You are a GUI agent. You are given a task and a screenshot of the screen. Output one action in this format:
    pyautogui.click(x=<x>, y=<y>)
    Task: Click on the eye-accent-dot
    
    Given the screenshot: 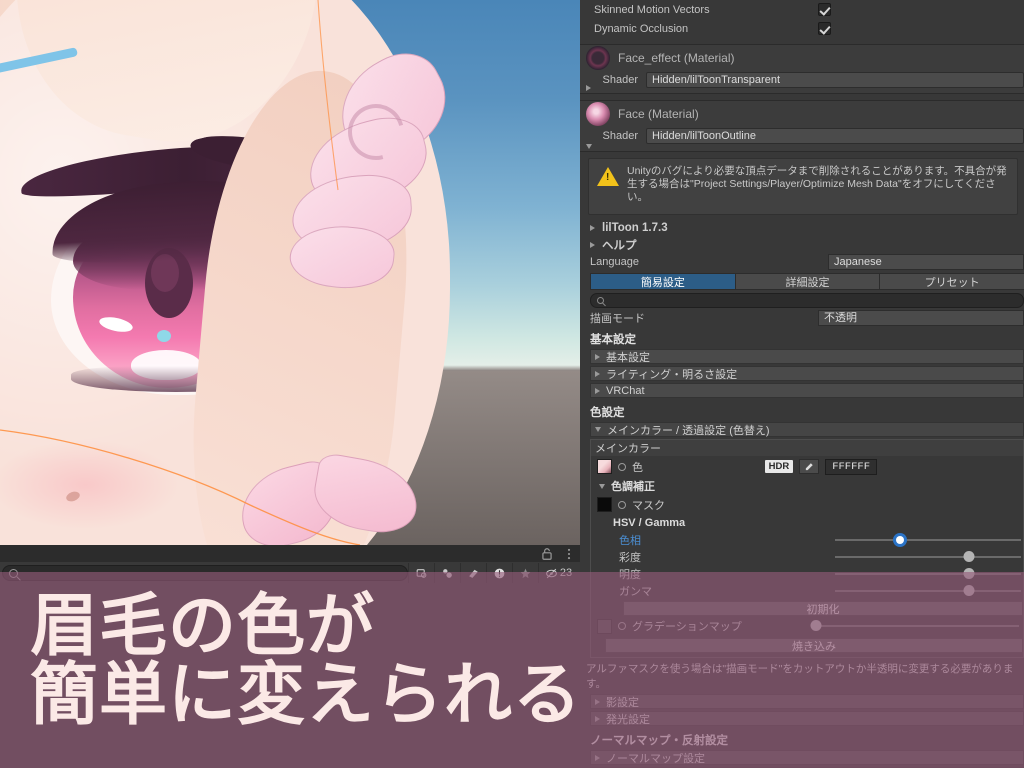 What is the action you would take?
    pyautogui.click(x=164, y=336)
    